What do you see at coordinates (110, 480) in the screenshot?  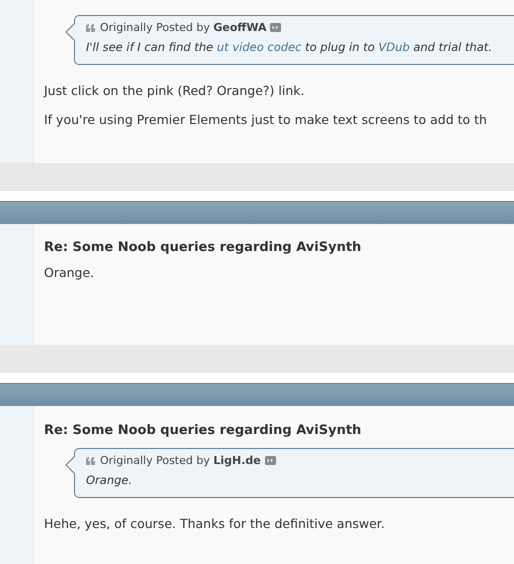 I see `quote-text: Orange.` at bounding box center [110, 480].